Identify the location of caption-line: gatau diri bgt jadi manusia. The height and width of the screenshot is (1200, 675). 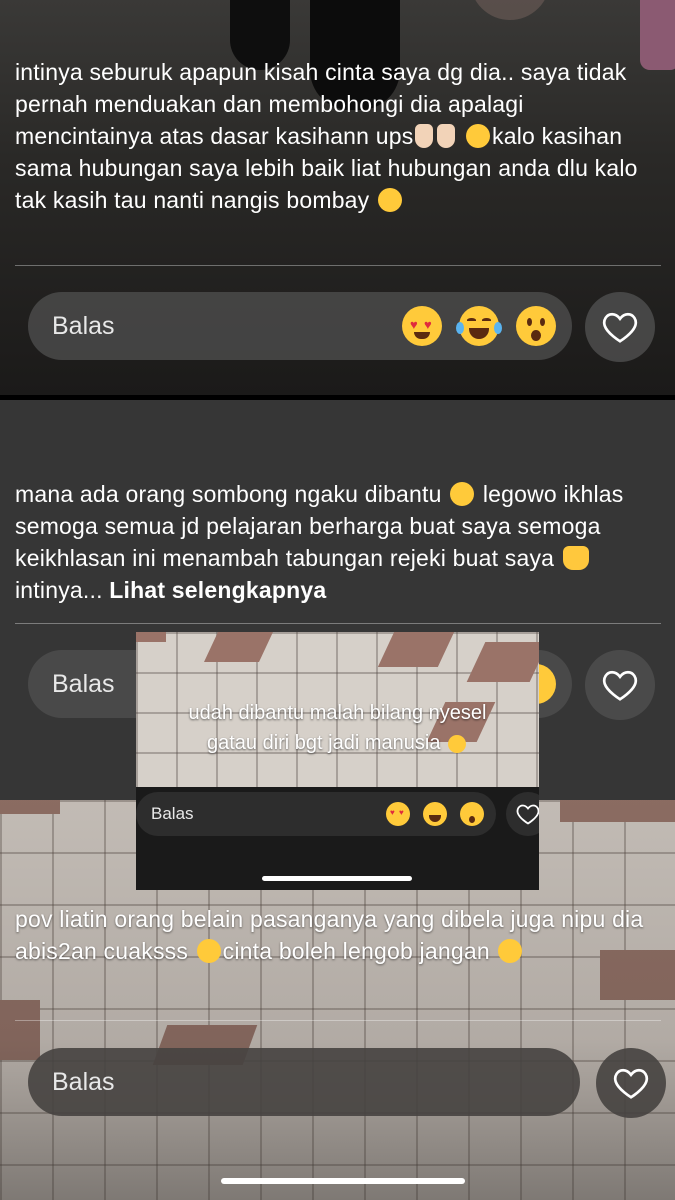
(337, 743).